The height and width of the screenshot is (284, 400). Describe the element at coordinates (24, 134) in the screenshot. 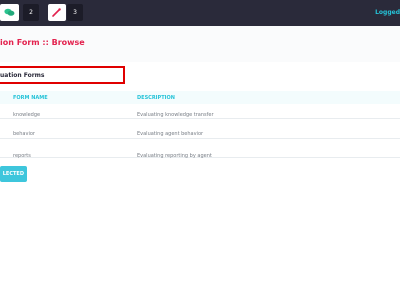

I see `form-name-cell: behavior` at that location.